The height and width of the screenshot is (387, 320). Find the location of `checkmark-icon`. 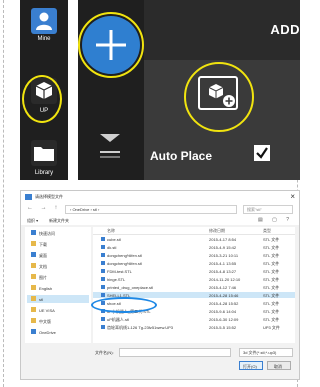

checkmark-icon is located at coordinates (262, 153).